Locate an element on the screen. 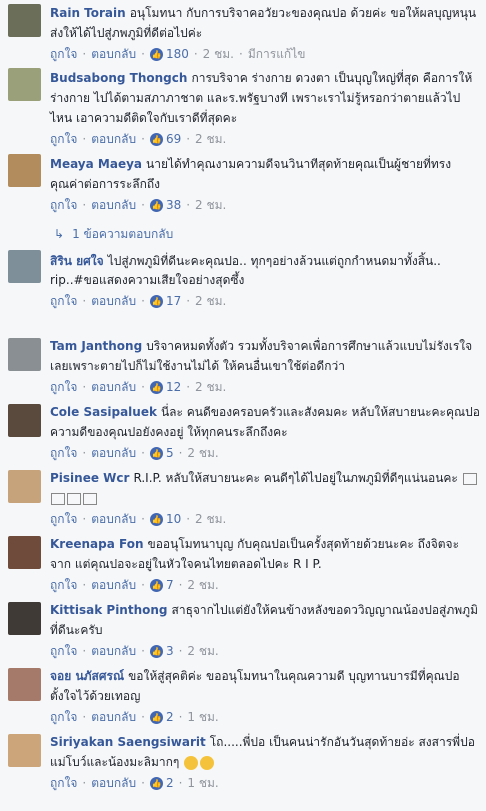 Image resolution: width=486 pixels, height=811 pixels. like-count: 👍 5 is located at coordinates (161, 453).